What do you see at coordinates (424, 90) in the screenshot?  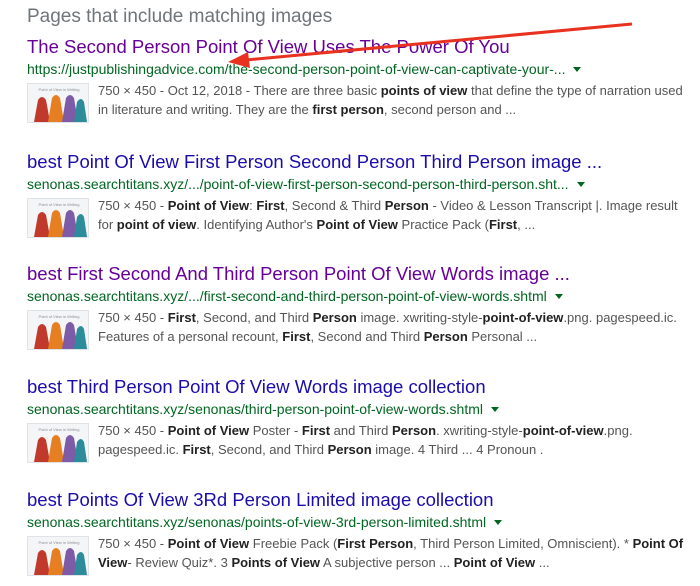 I see `snippet-highlight: points of view` at bounding box center [424, 90].